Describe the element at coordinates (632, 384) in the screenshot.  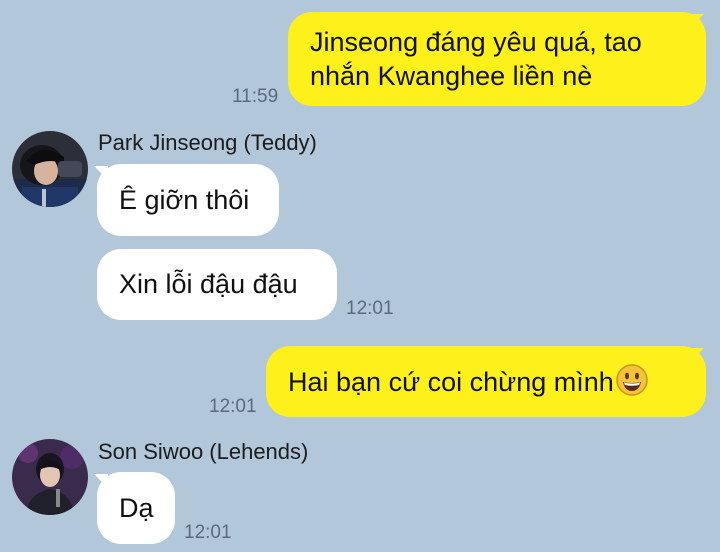
I see `grinning-face-emoji-icon` at that location.